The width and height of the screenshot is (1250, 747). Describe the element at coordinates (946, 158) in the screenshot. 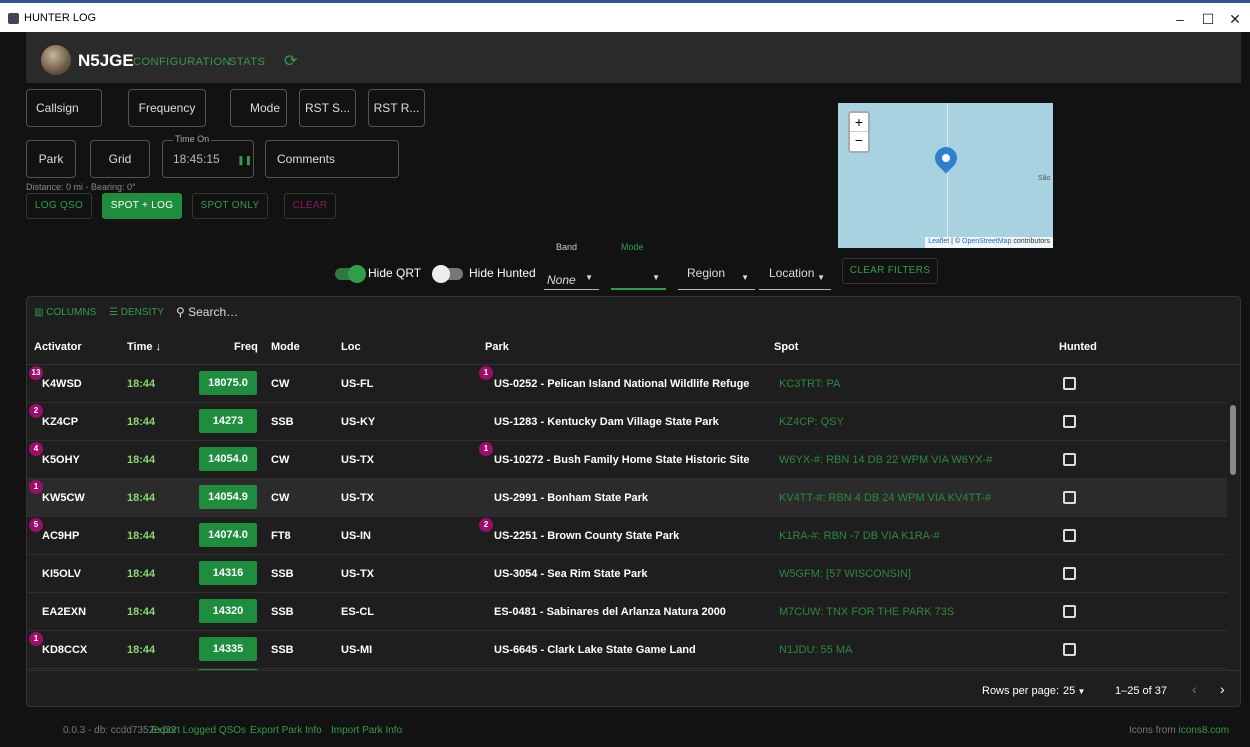

I see `map-marker-icon` at that location.